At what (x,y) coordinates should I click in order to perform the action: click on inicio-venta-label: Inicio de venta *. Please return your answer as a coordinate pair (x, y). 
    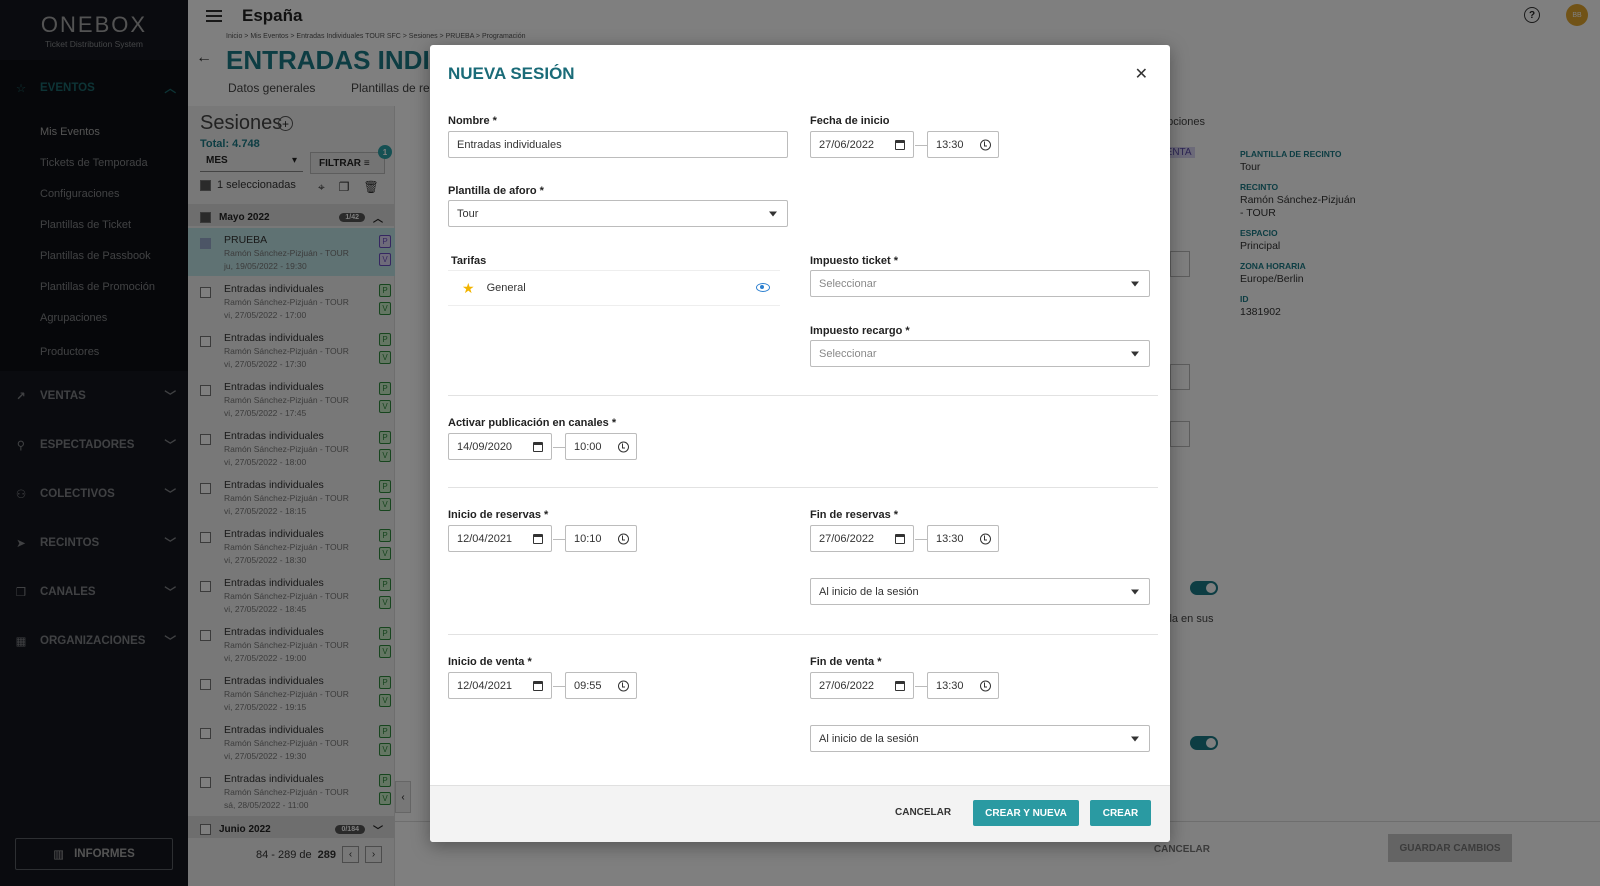
    Looking at the image, I should click on (490, 662).